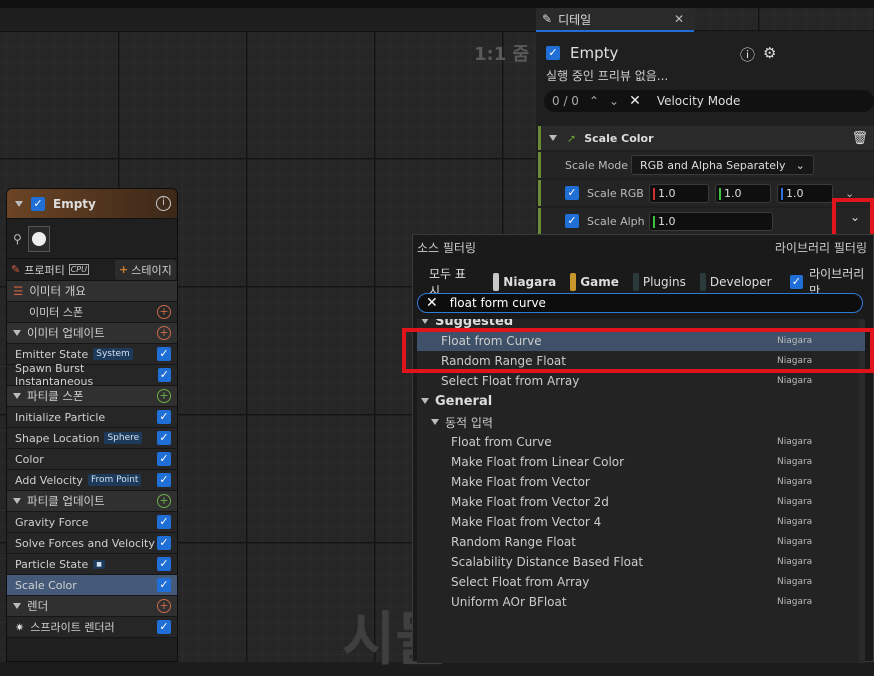  What do you see at coordinates (92, 438) in the screenshot?
I see `emitter-row: Shape Location Sphere ✓` at bounding box center [92, 438].